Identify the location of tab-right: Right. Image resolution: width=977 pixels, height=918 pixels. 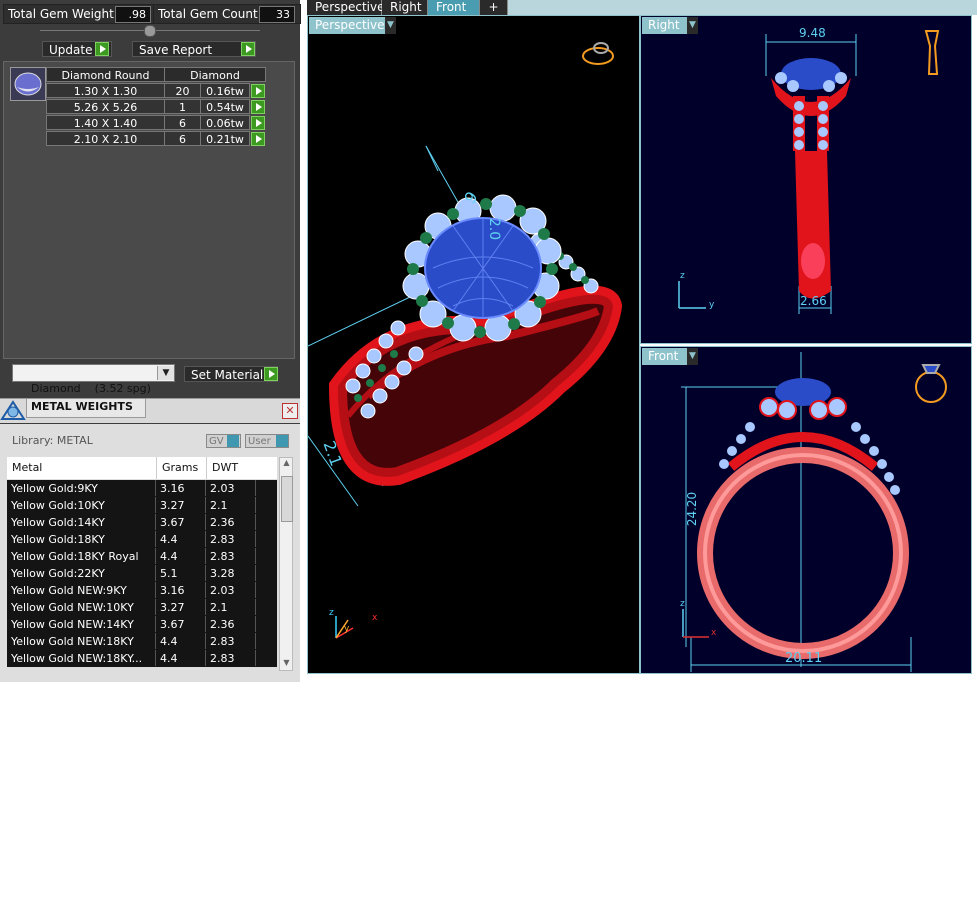
(405, 7).